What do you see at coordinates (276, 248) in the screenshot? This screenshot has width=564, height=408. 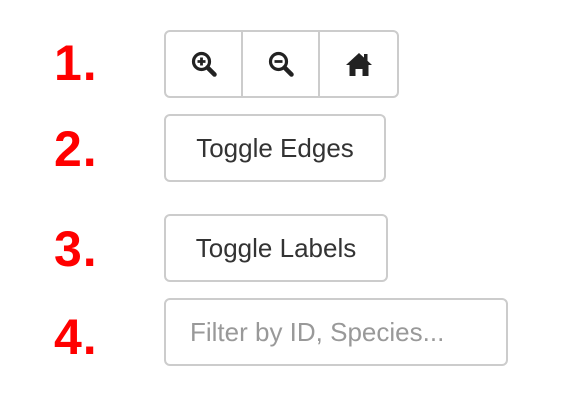 I see `toggle-labels-button: Toggle Labels` at bounding box center [276, 248].